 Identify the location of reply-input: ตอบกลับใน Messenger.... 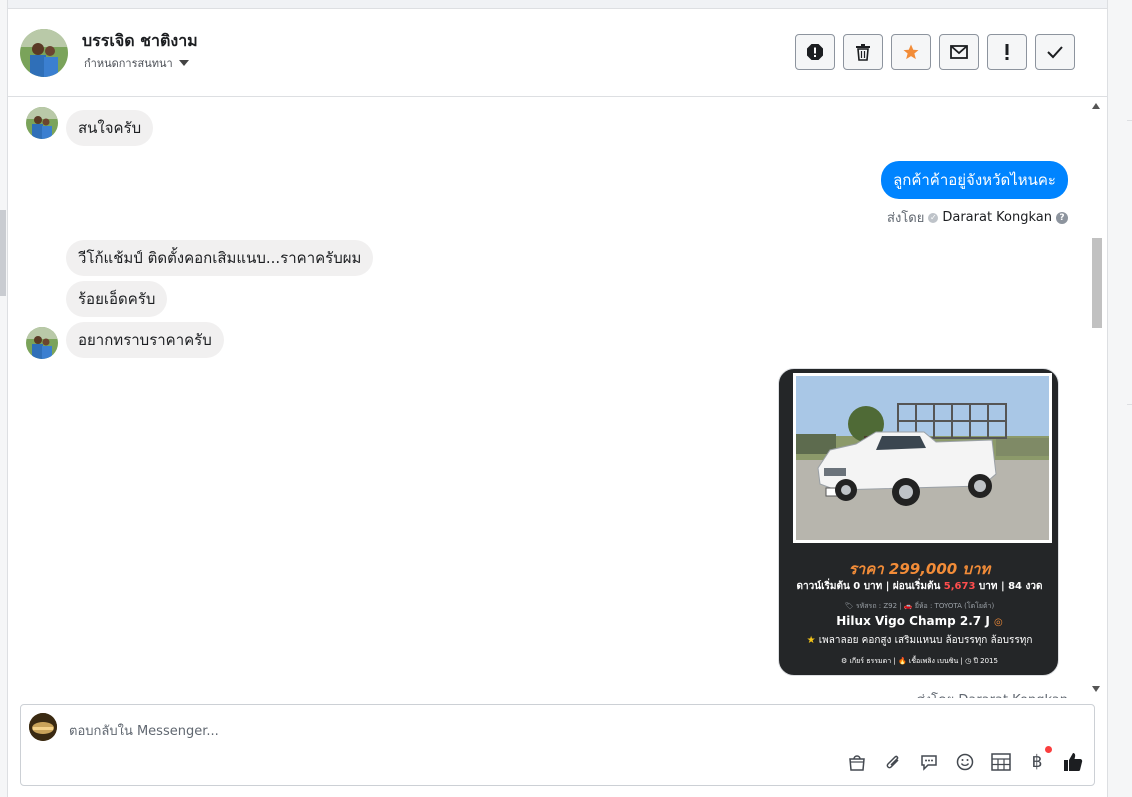
(144, 730).